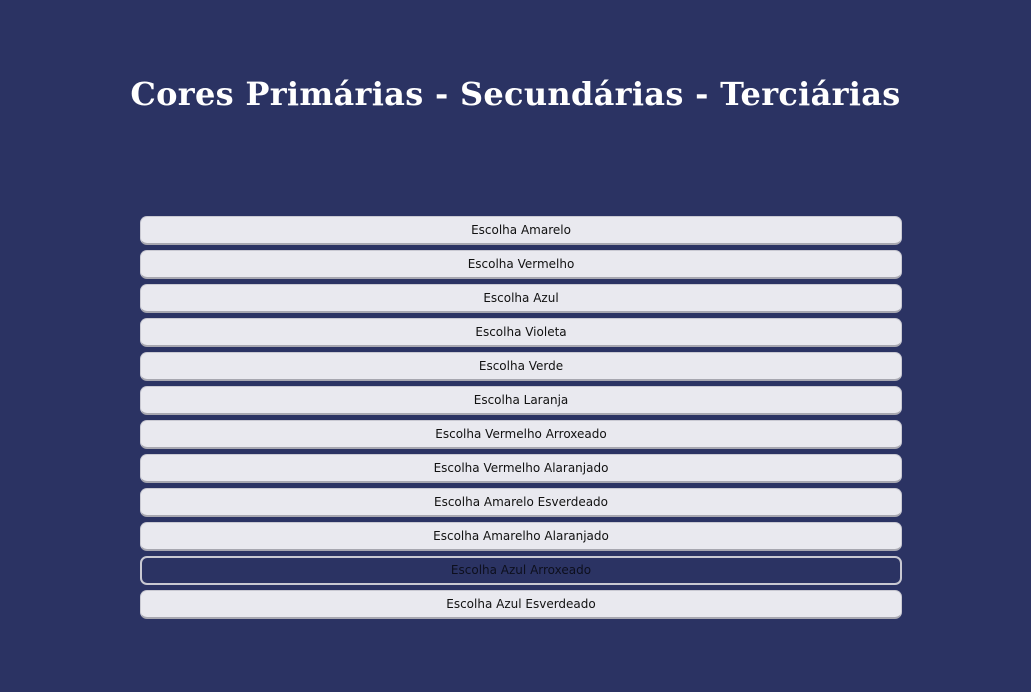 The width and height of the screenshot is (1031, 692). Describe the element at coordinates (521, 502) in the screenshot. I see `choose-yellow-green-button: Escolha Amarelo Esverdeado` at that location.